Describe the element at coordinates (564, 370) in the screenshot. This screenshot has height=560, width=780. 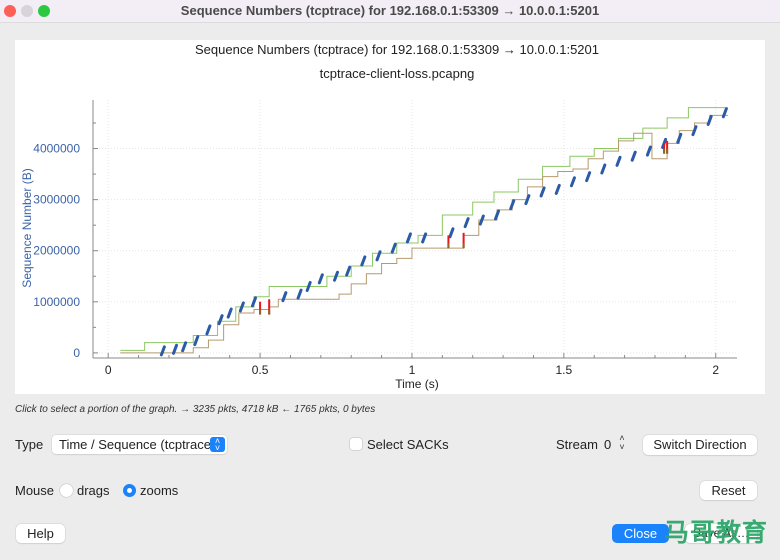
I see `x-tick-label: 1.5` at that location.